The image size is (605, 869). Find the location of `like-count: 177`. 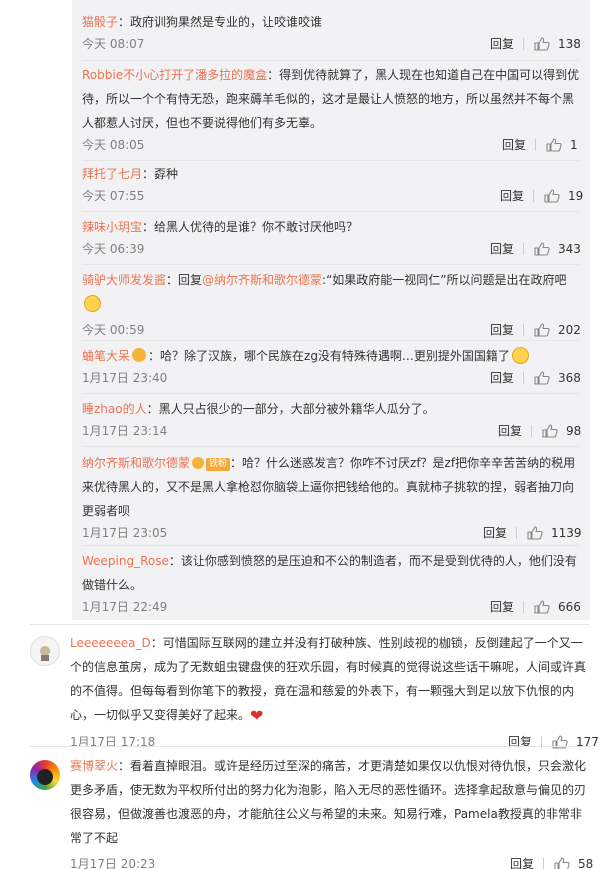

like-count: 177 is located at coordinates (587, 742).